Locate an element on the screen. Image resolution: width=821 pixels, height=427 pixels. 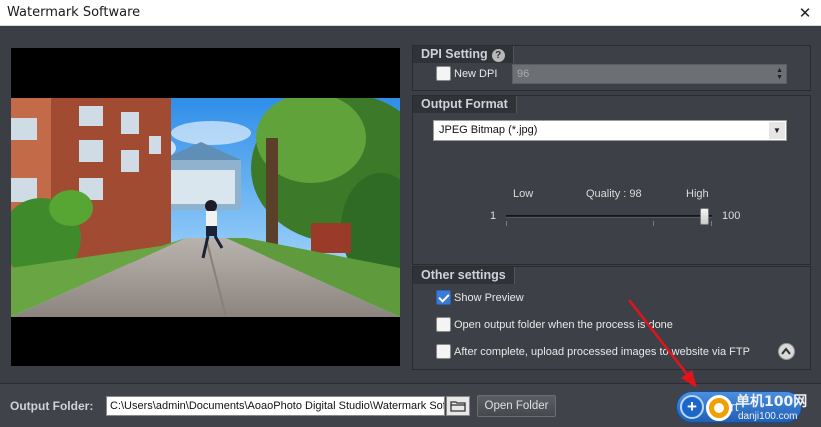
quality-slider-thumb is located at coordinates (704, 216).